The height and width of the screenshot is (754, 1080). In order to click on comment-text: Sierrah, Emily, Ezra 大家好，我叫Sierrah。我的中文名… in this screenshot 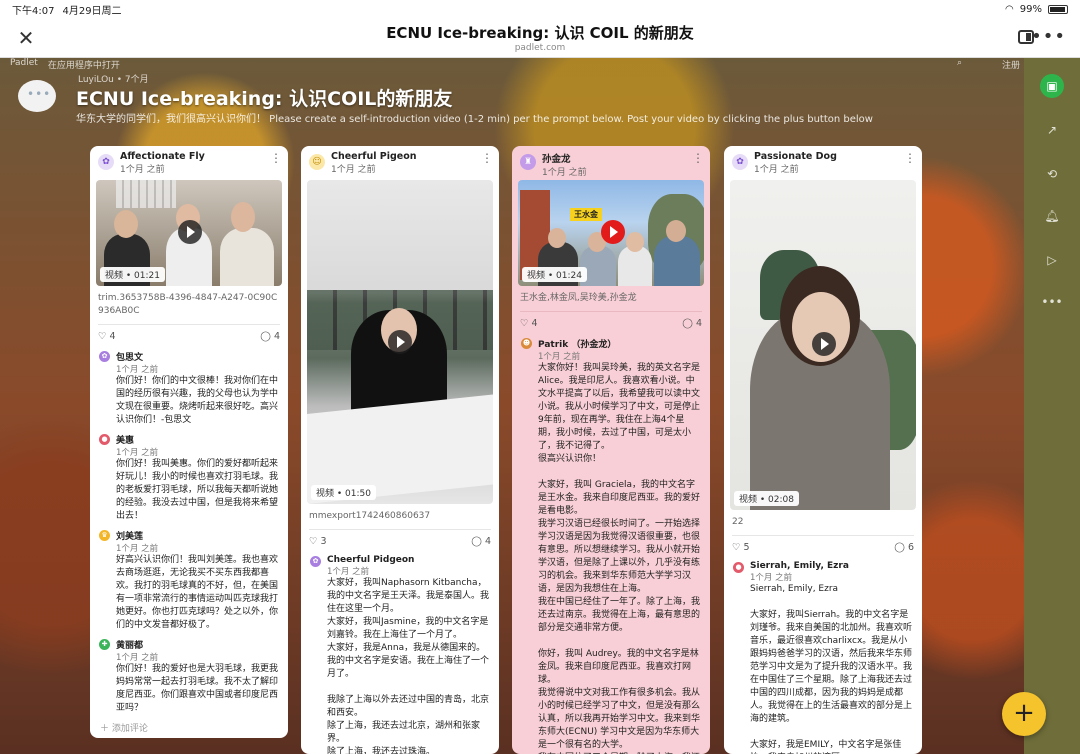, I will do `click(831, 669)`.